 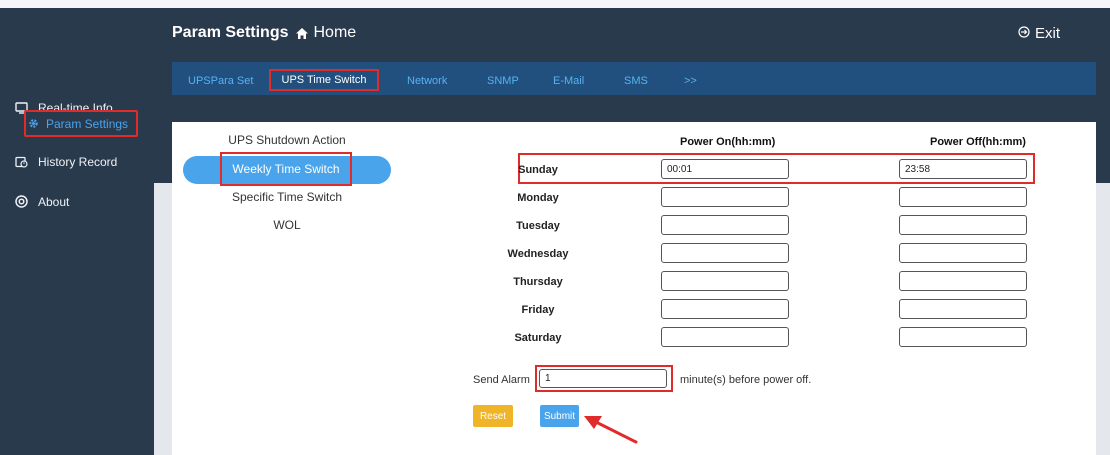 I want to click on send-alarm-label: Send Alarm, so click(x=501, y=380).